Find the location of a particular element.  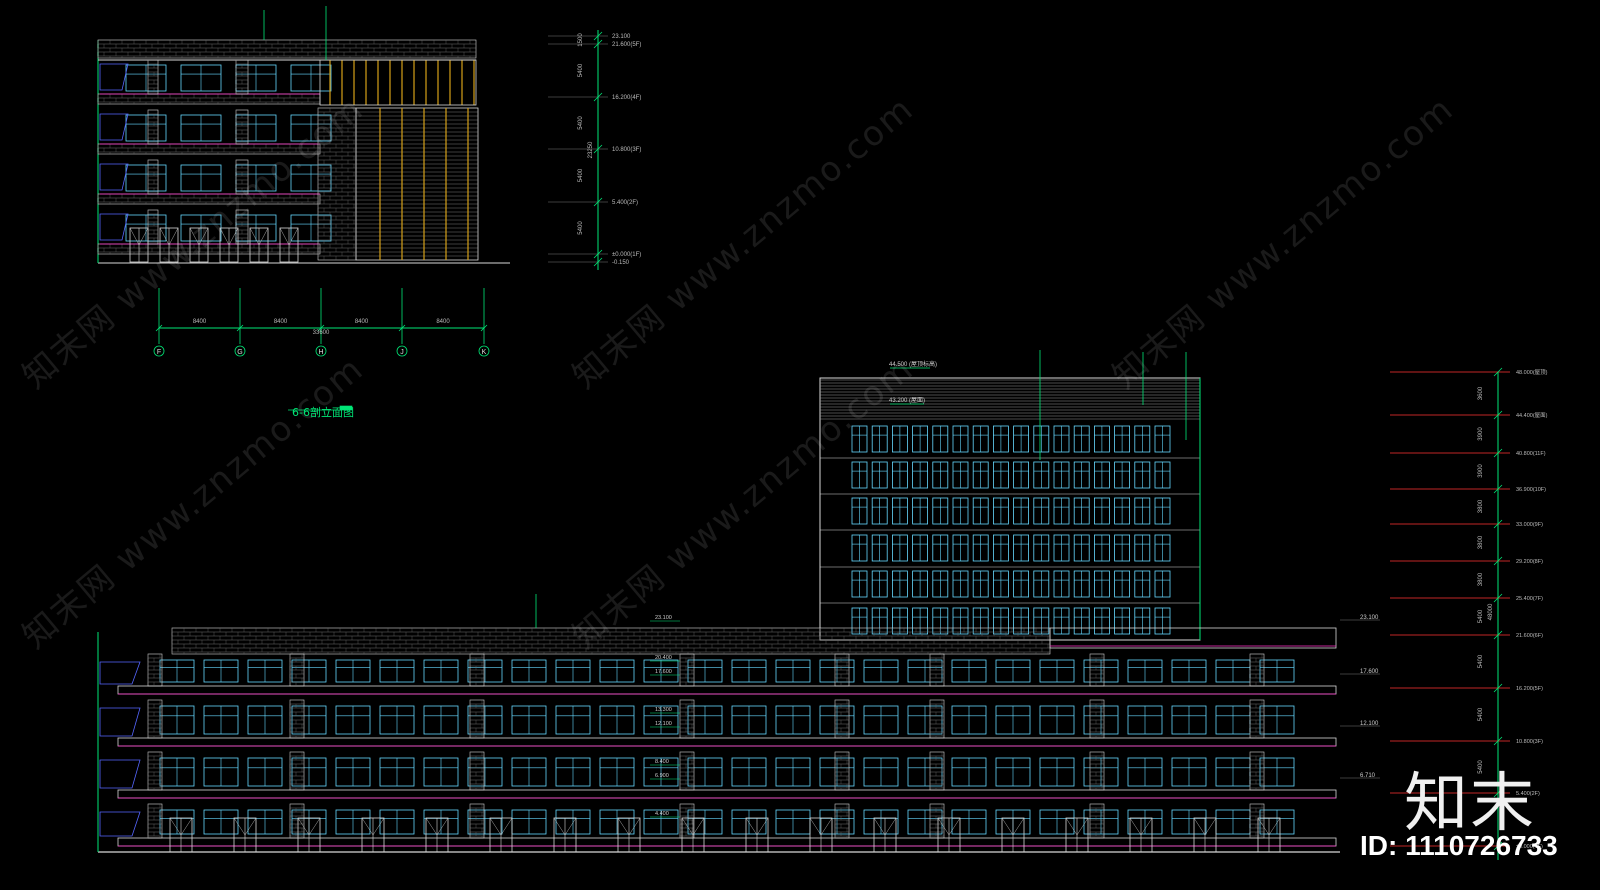

podium-mark: 12.100 is located at coordinates (1369, 724).